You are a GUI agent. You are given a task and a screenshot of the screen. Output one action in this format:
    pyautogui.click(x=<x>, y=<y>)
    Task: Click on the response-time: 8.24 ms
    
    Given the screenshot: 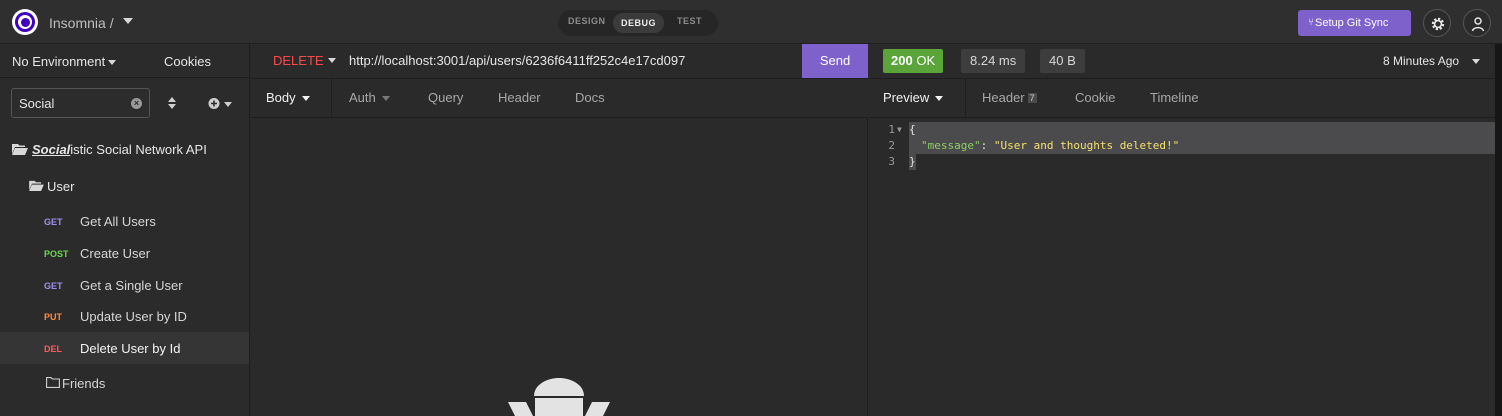 What is the action you would take?
    pyautogui.click(x=993, y=61)
    